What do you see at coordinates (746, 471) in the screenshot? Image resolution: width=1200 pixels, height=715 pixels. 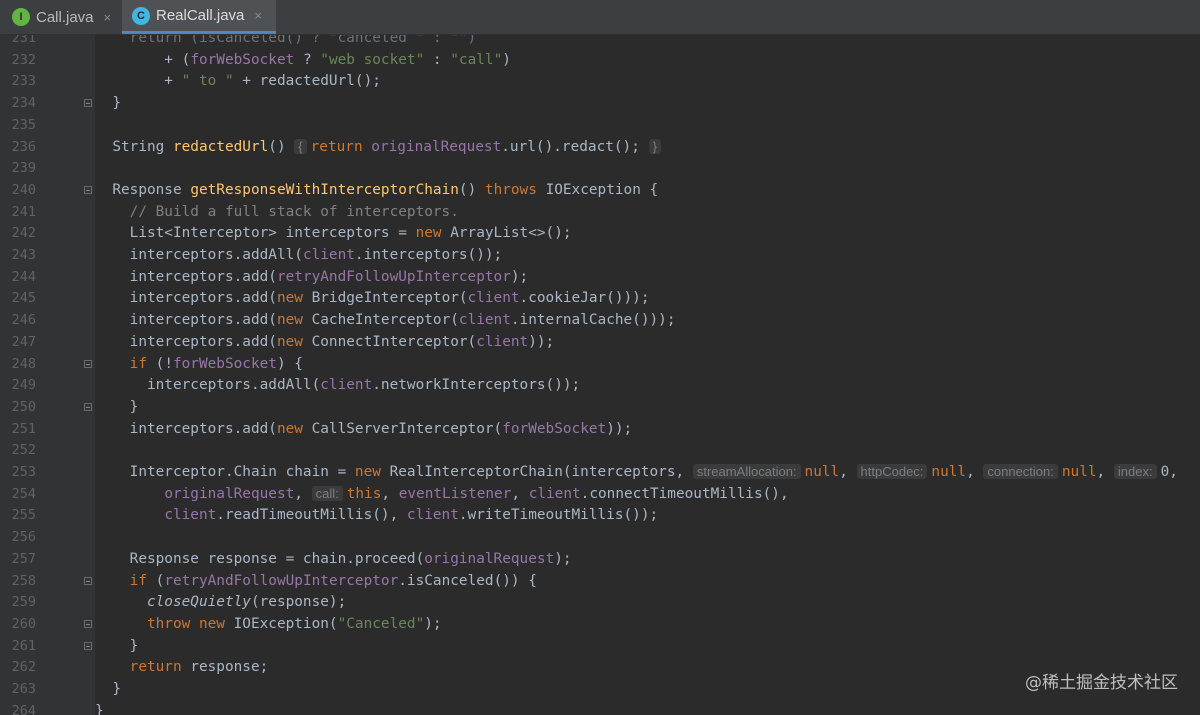 I see `parameter-hint: streamAllocation:` at bounding box center [746, 471].